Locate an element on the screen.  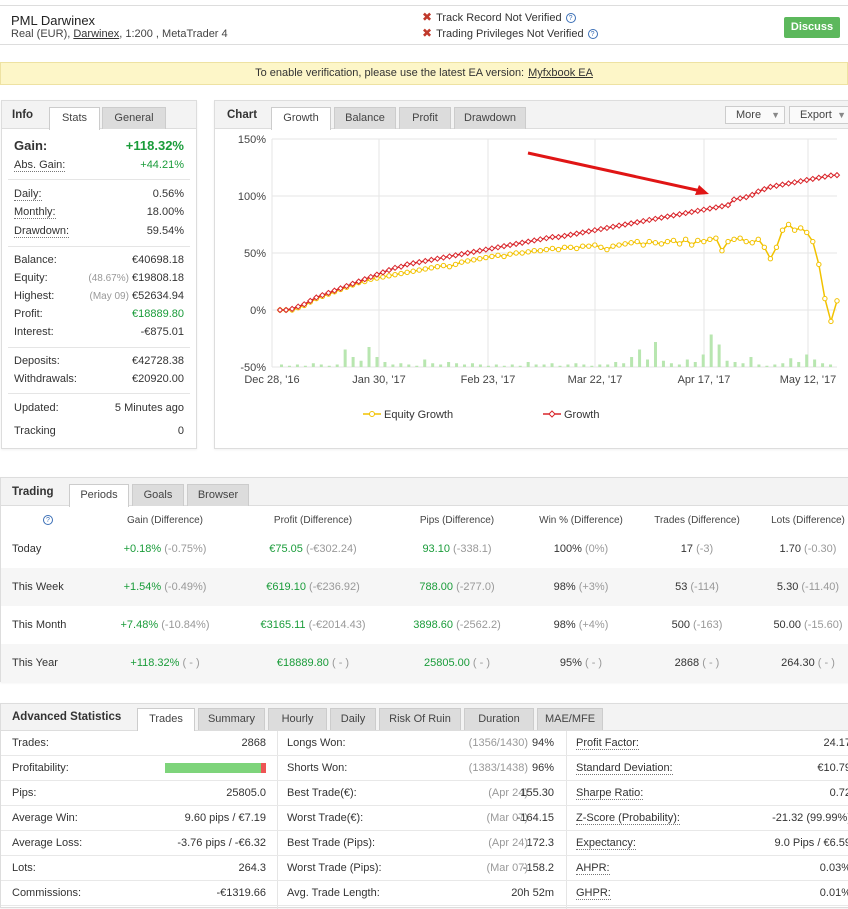
stat-value: -€1319.66 is located at coordinates (241, 893).